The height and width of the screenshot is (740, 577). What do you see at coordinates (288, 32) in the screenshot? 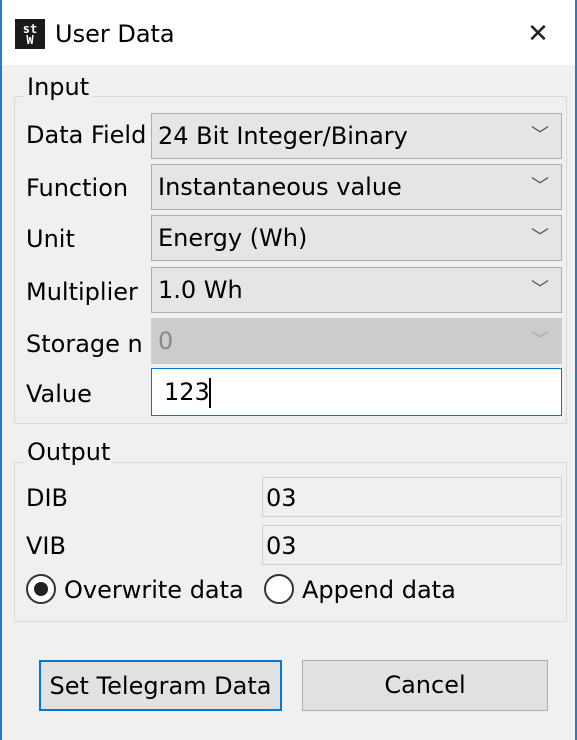
I see `title-bar: st W User Data ✕` at bounding box center [288, 32].